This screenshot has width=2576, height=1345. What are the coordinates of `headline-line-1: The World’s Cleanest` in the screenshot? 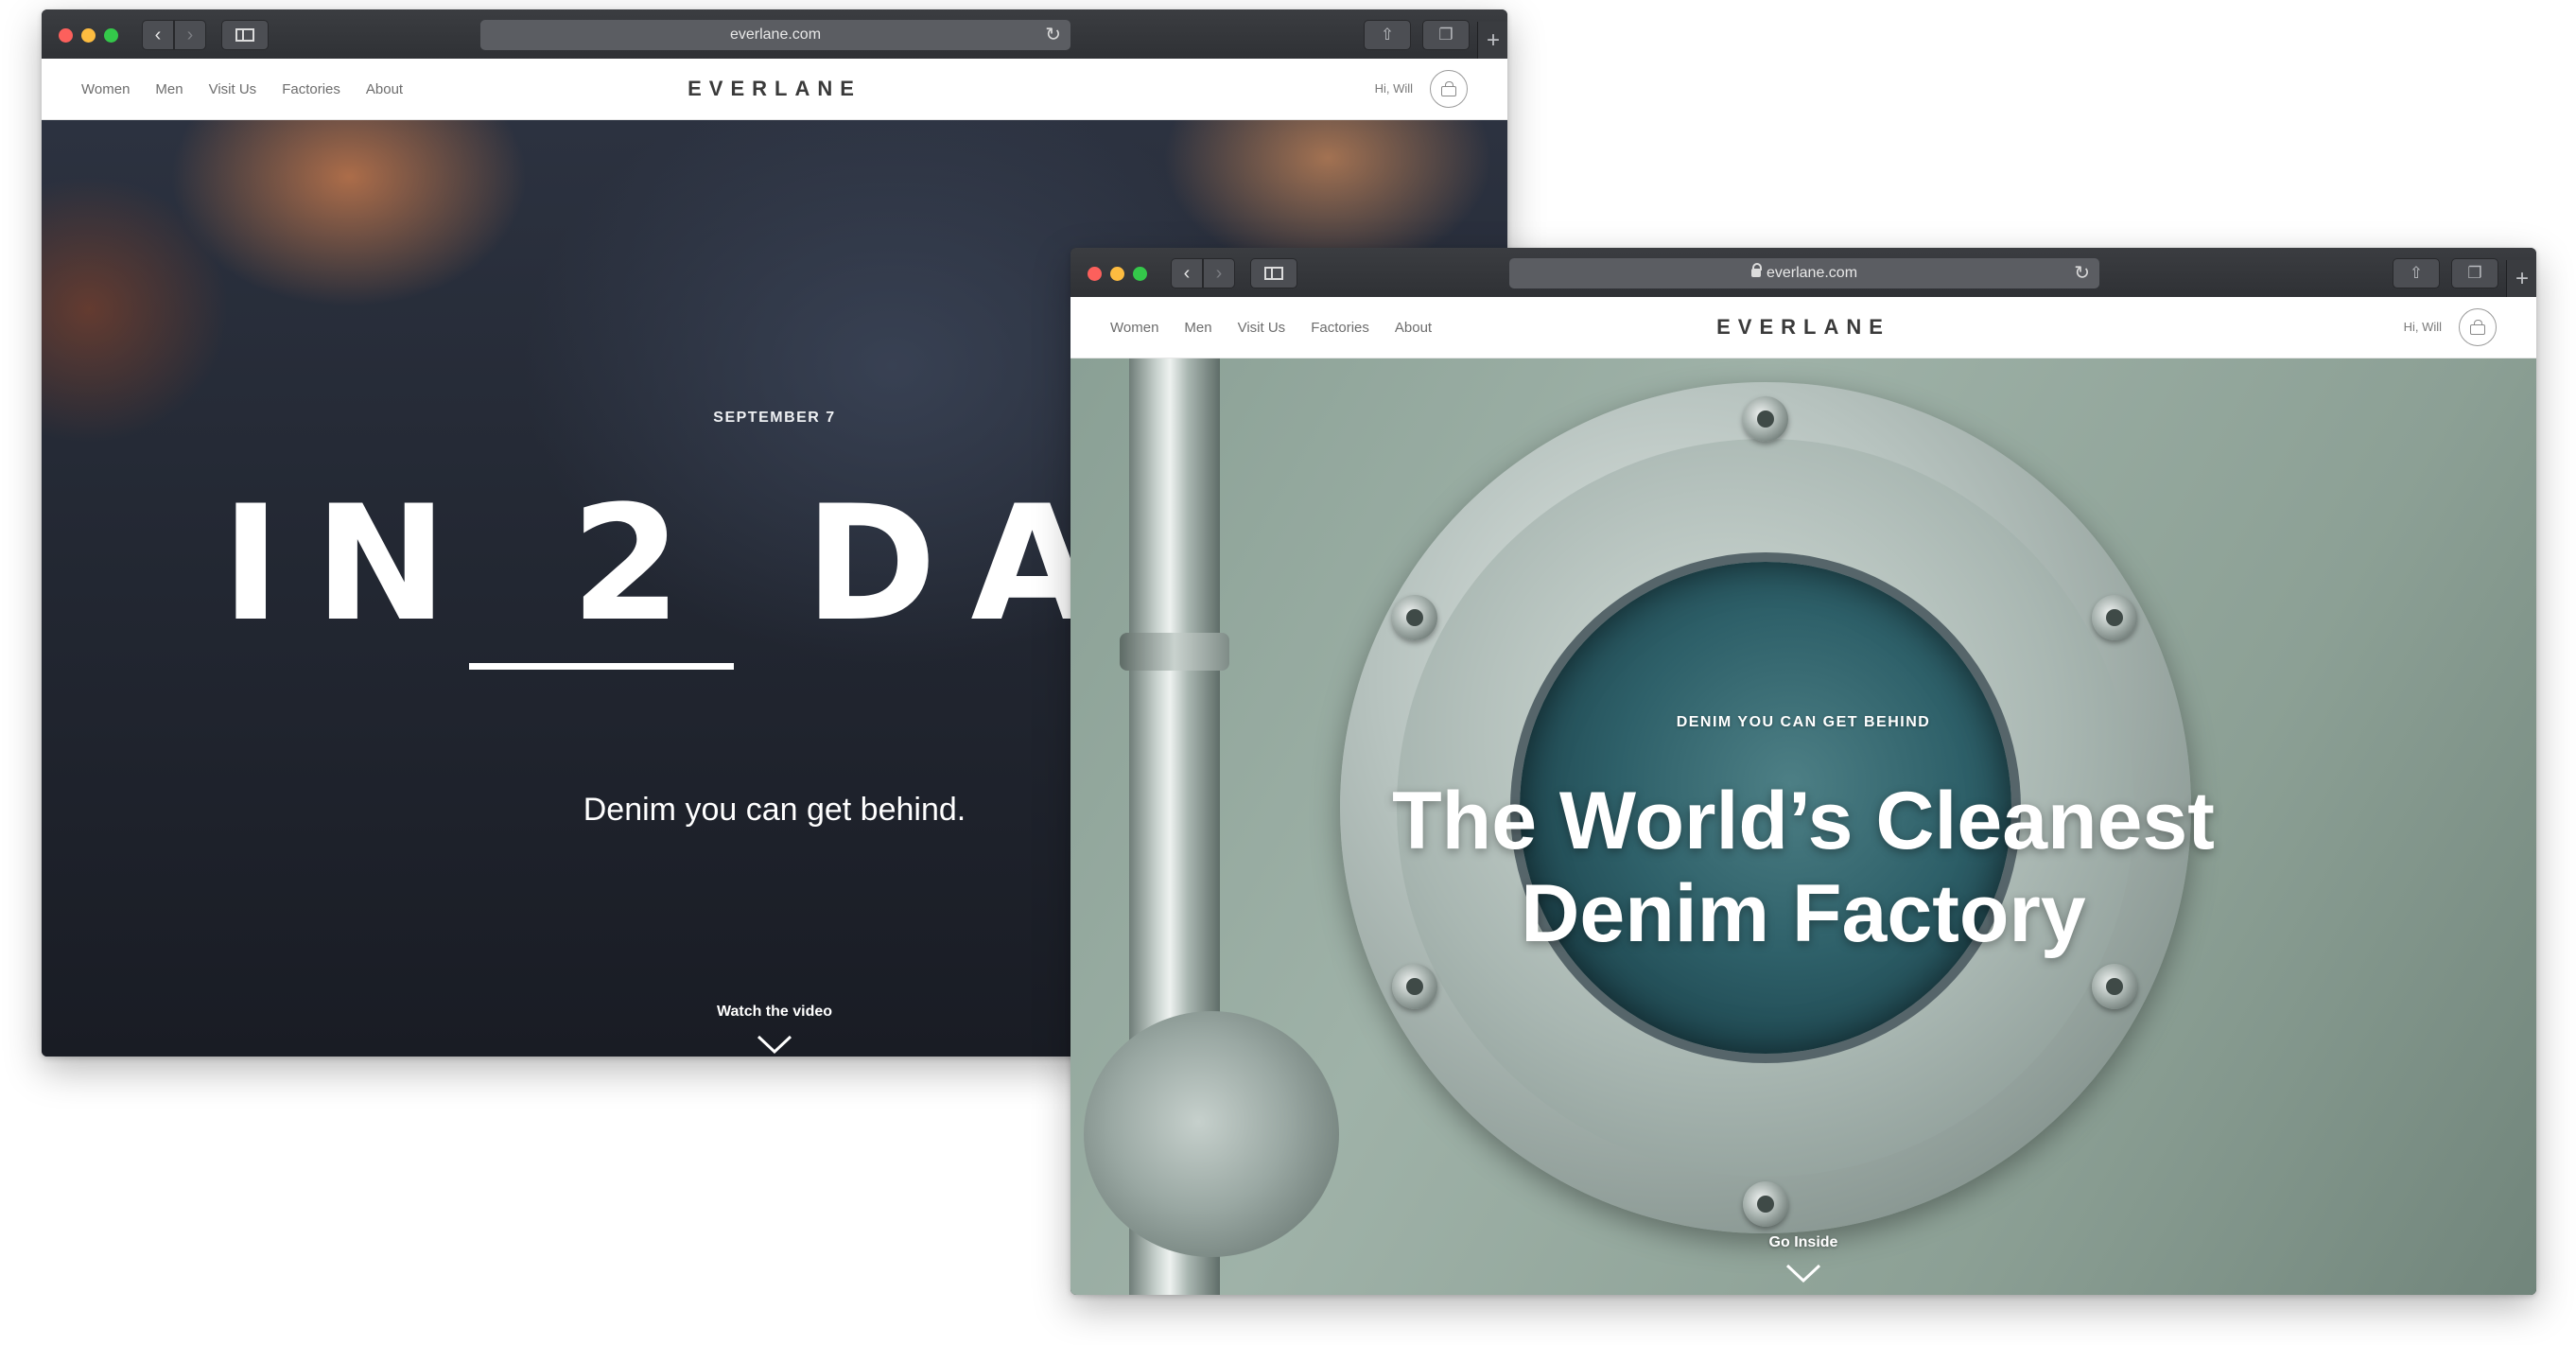 It's located at (1803, 821).